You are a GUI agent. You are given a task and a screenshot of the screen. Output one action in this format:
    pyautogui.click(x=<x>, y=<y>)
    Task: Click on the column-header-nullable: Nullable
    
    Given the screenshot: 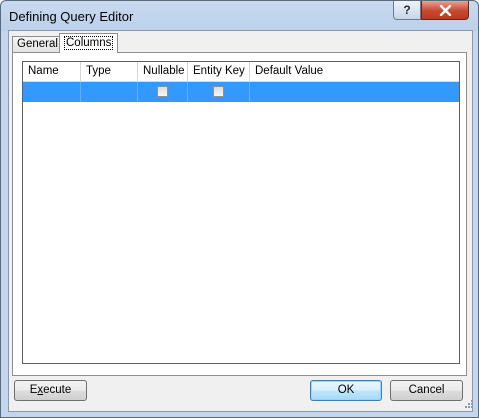 What is the action you would take?
    pyautogui.click(x=163, y=71)
    